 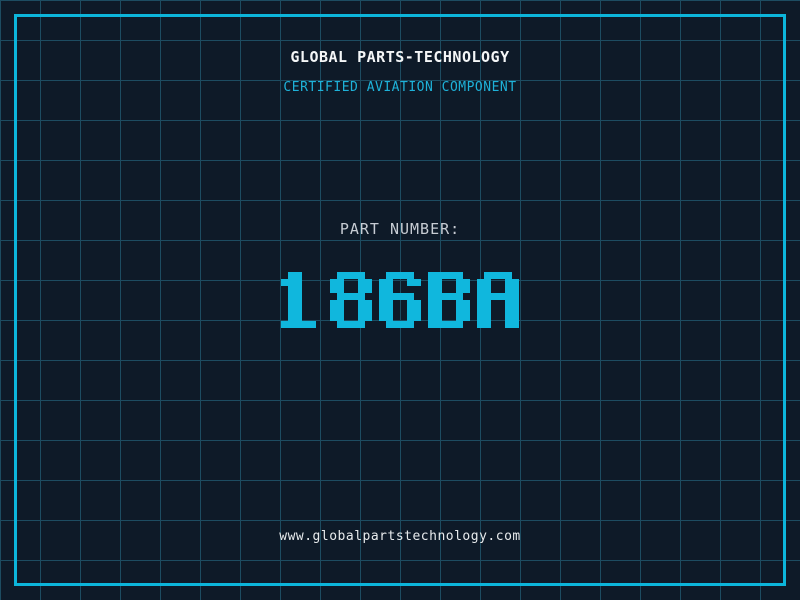 I want to click on website-url: www.globalpartstechnology.com, so click(x=400, y=536).